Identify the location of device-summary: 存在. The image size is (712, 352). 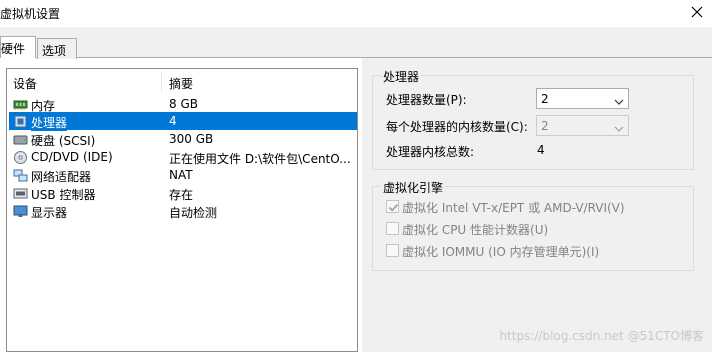
(181, 195).